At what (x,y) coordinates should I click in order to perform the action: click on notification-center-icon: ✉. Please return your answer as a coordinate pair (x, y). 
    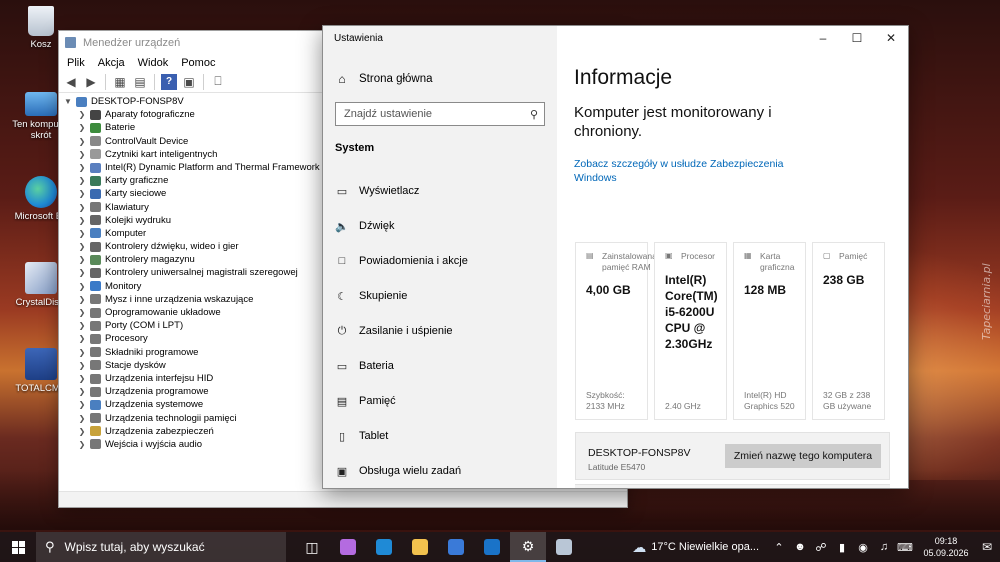
    Looking at the image, I should click on (987, 547).